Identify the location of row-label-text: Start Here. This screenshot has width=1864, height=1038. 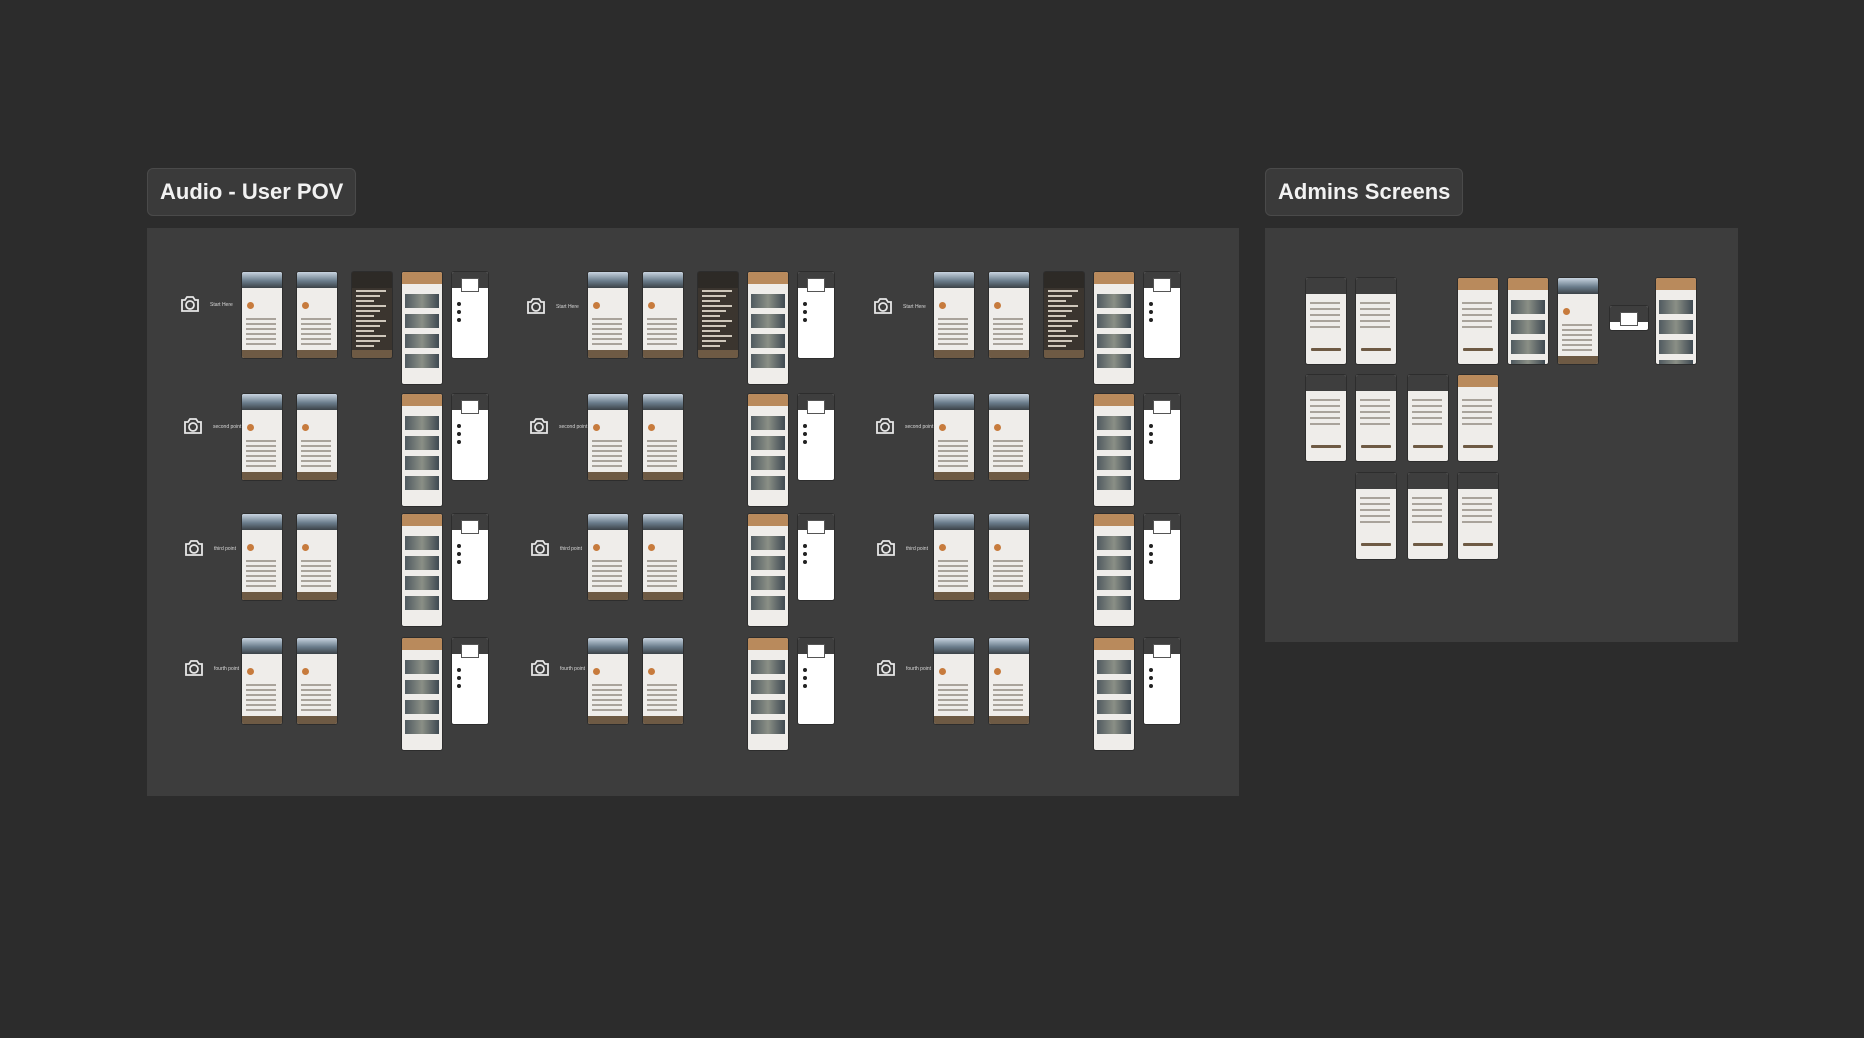
(914, 307).